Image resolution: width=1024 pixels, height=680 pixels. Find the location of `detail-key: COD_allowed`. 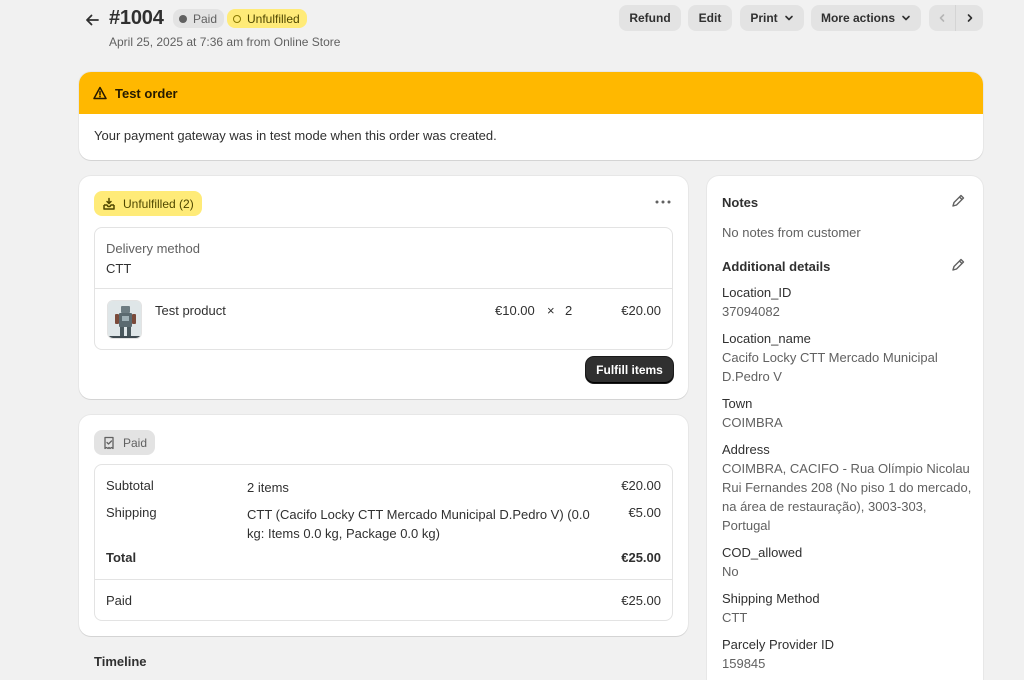

detail-key: COD_allowed is located at coordinates (762, 552).